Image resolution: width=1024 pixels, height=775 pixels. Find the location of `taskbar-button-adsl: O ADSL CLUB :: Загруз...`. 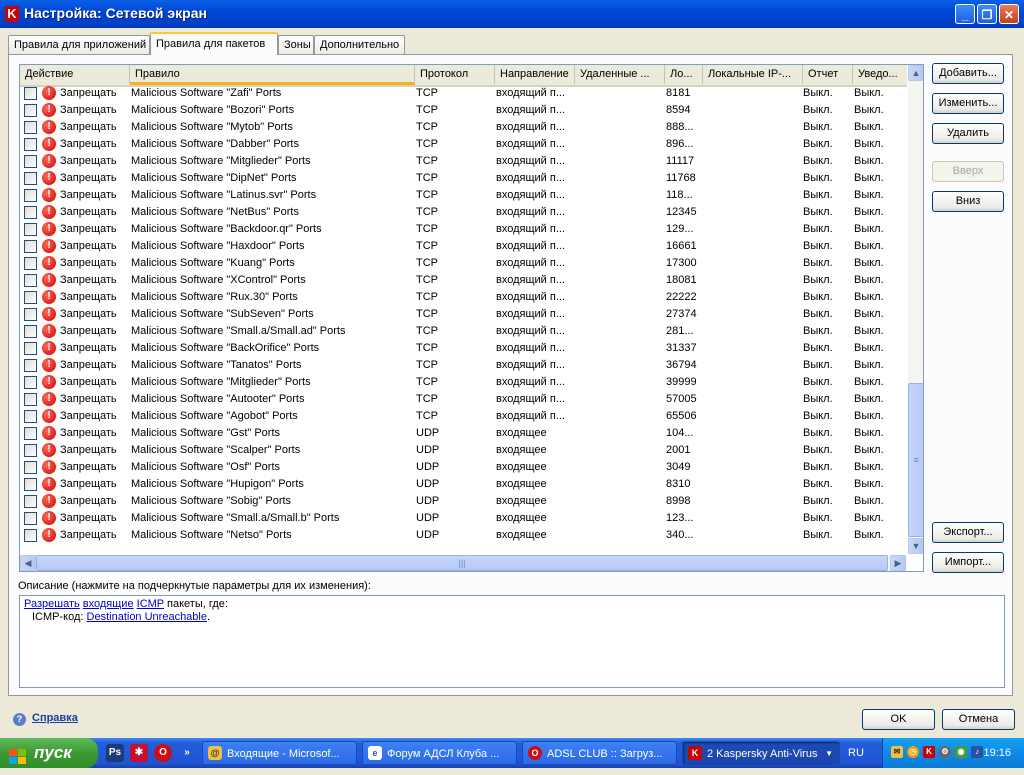

taskbar-button-adsl: O ADSL CLUB :: Загруз... is located at coordinates (599, 753).